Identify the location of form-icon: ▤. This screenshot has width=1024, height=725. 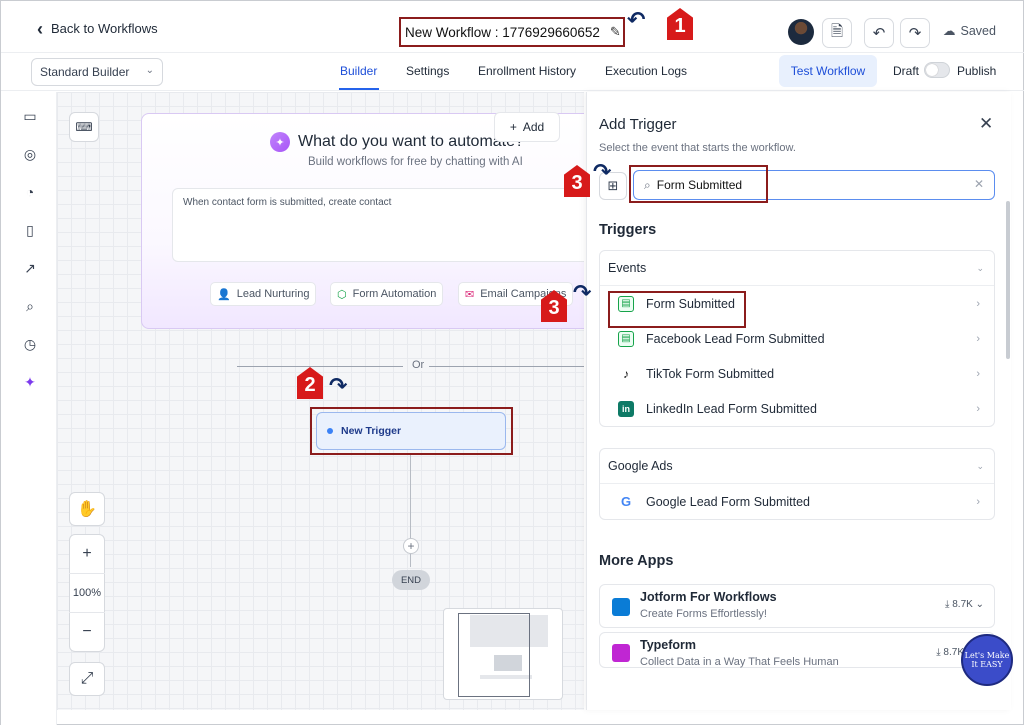
(626, 338).